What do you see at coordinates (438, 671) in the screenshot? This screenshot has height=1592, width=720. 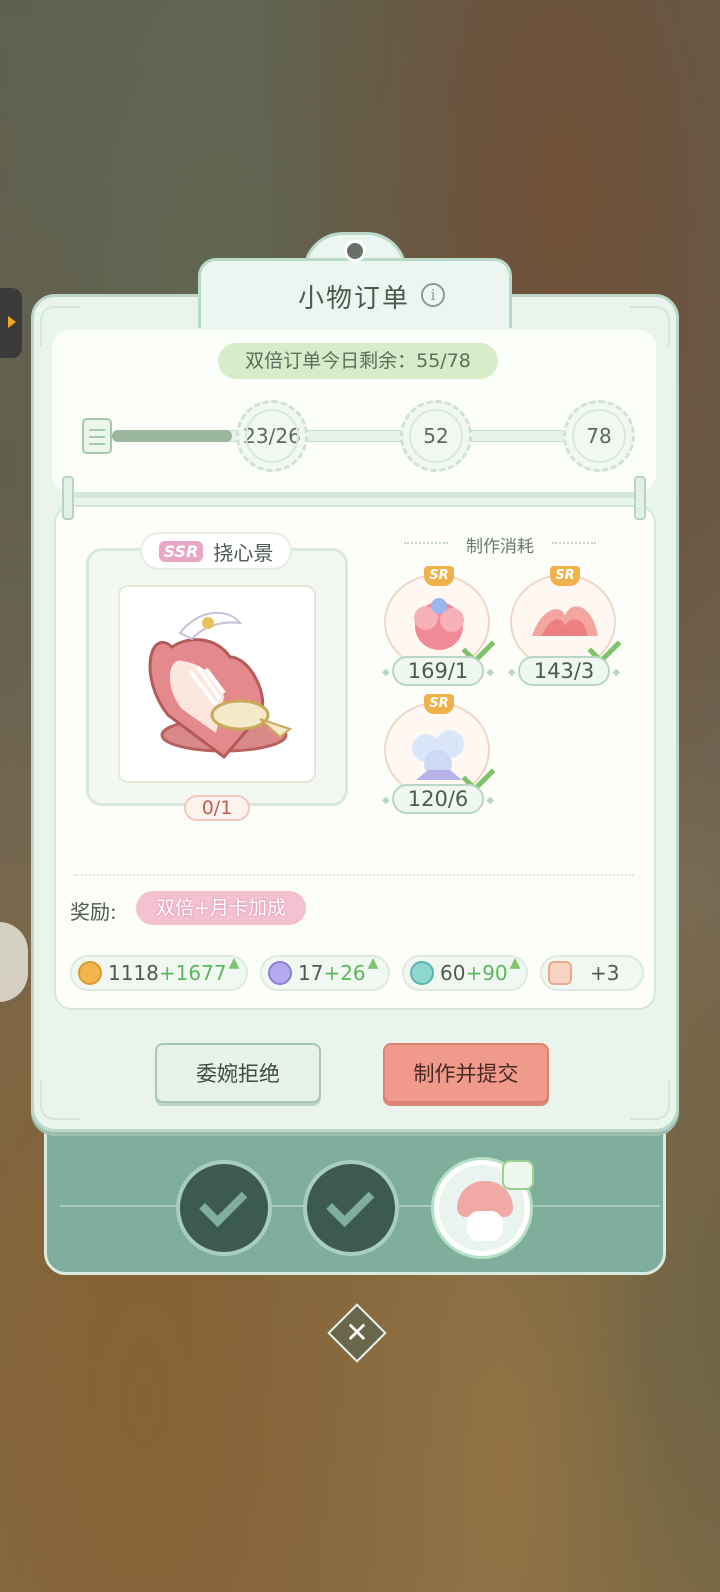 I see `material-count: 169/1` at bounding box center [438, 671].